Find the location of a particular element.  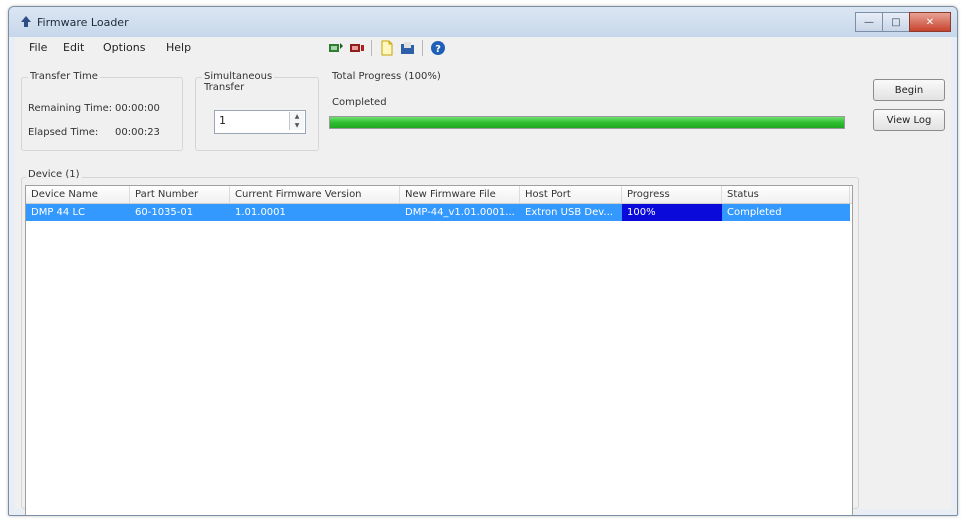

remaining-time-label: Remaining Time: is located at coordinates (70, 108).